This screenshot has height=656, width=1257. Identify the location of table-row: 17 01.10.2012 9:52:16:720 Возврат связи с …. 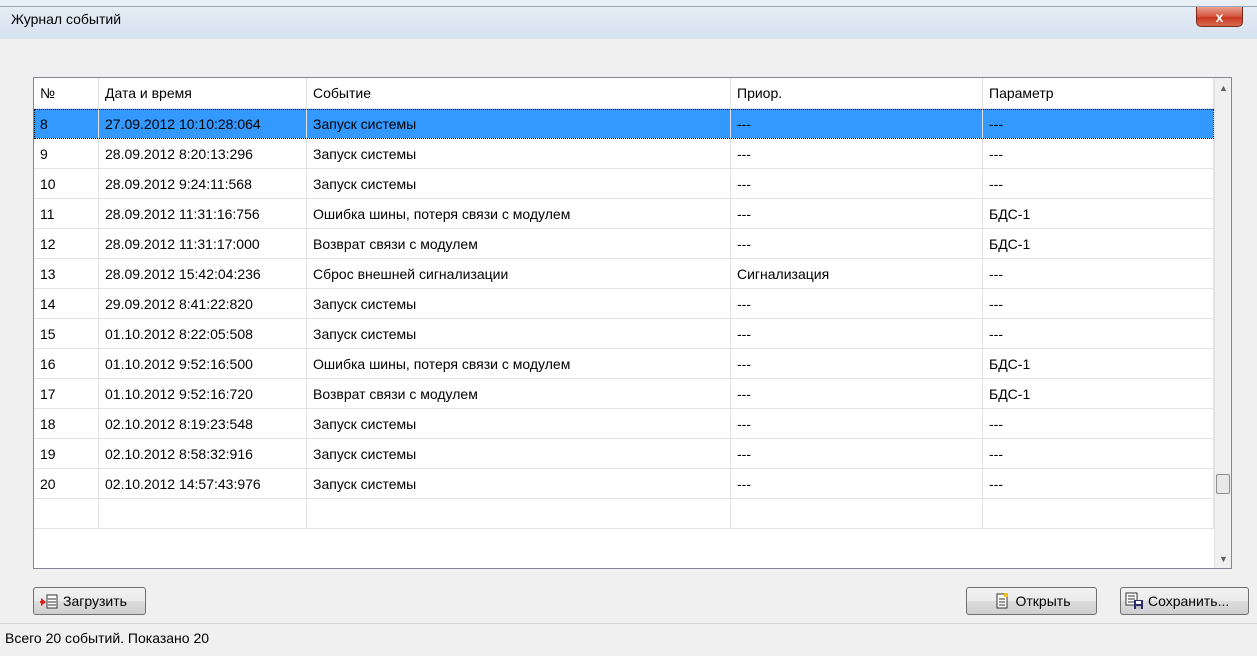
(624, 394).